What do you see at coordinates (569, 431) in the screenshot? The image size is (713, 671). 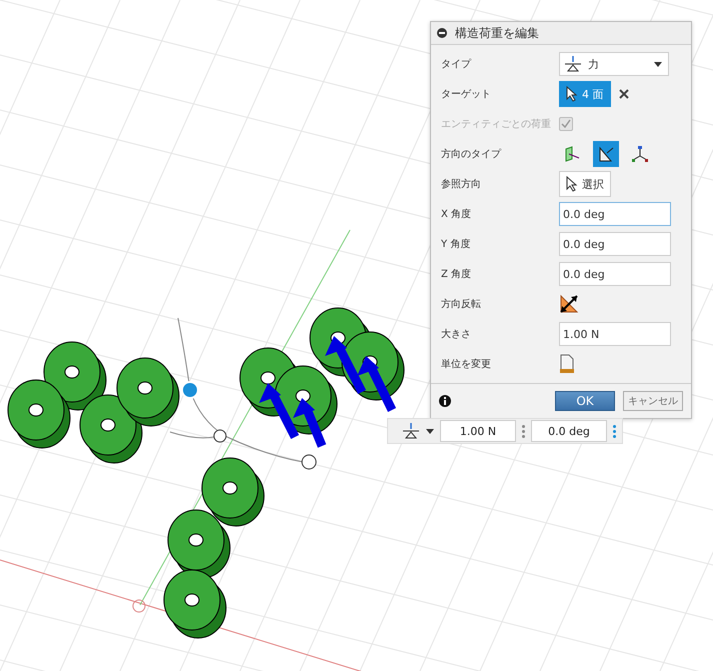 I see `angle-input-field: 0.0 deg` at bounding box center [569, 431].